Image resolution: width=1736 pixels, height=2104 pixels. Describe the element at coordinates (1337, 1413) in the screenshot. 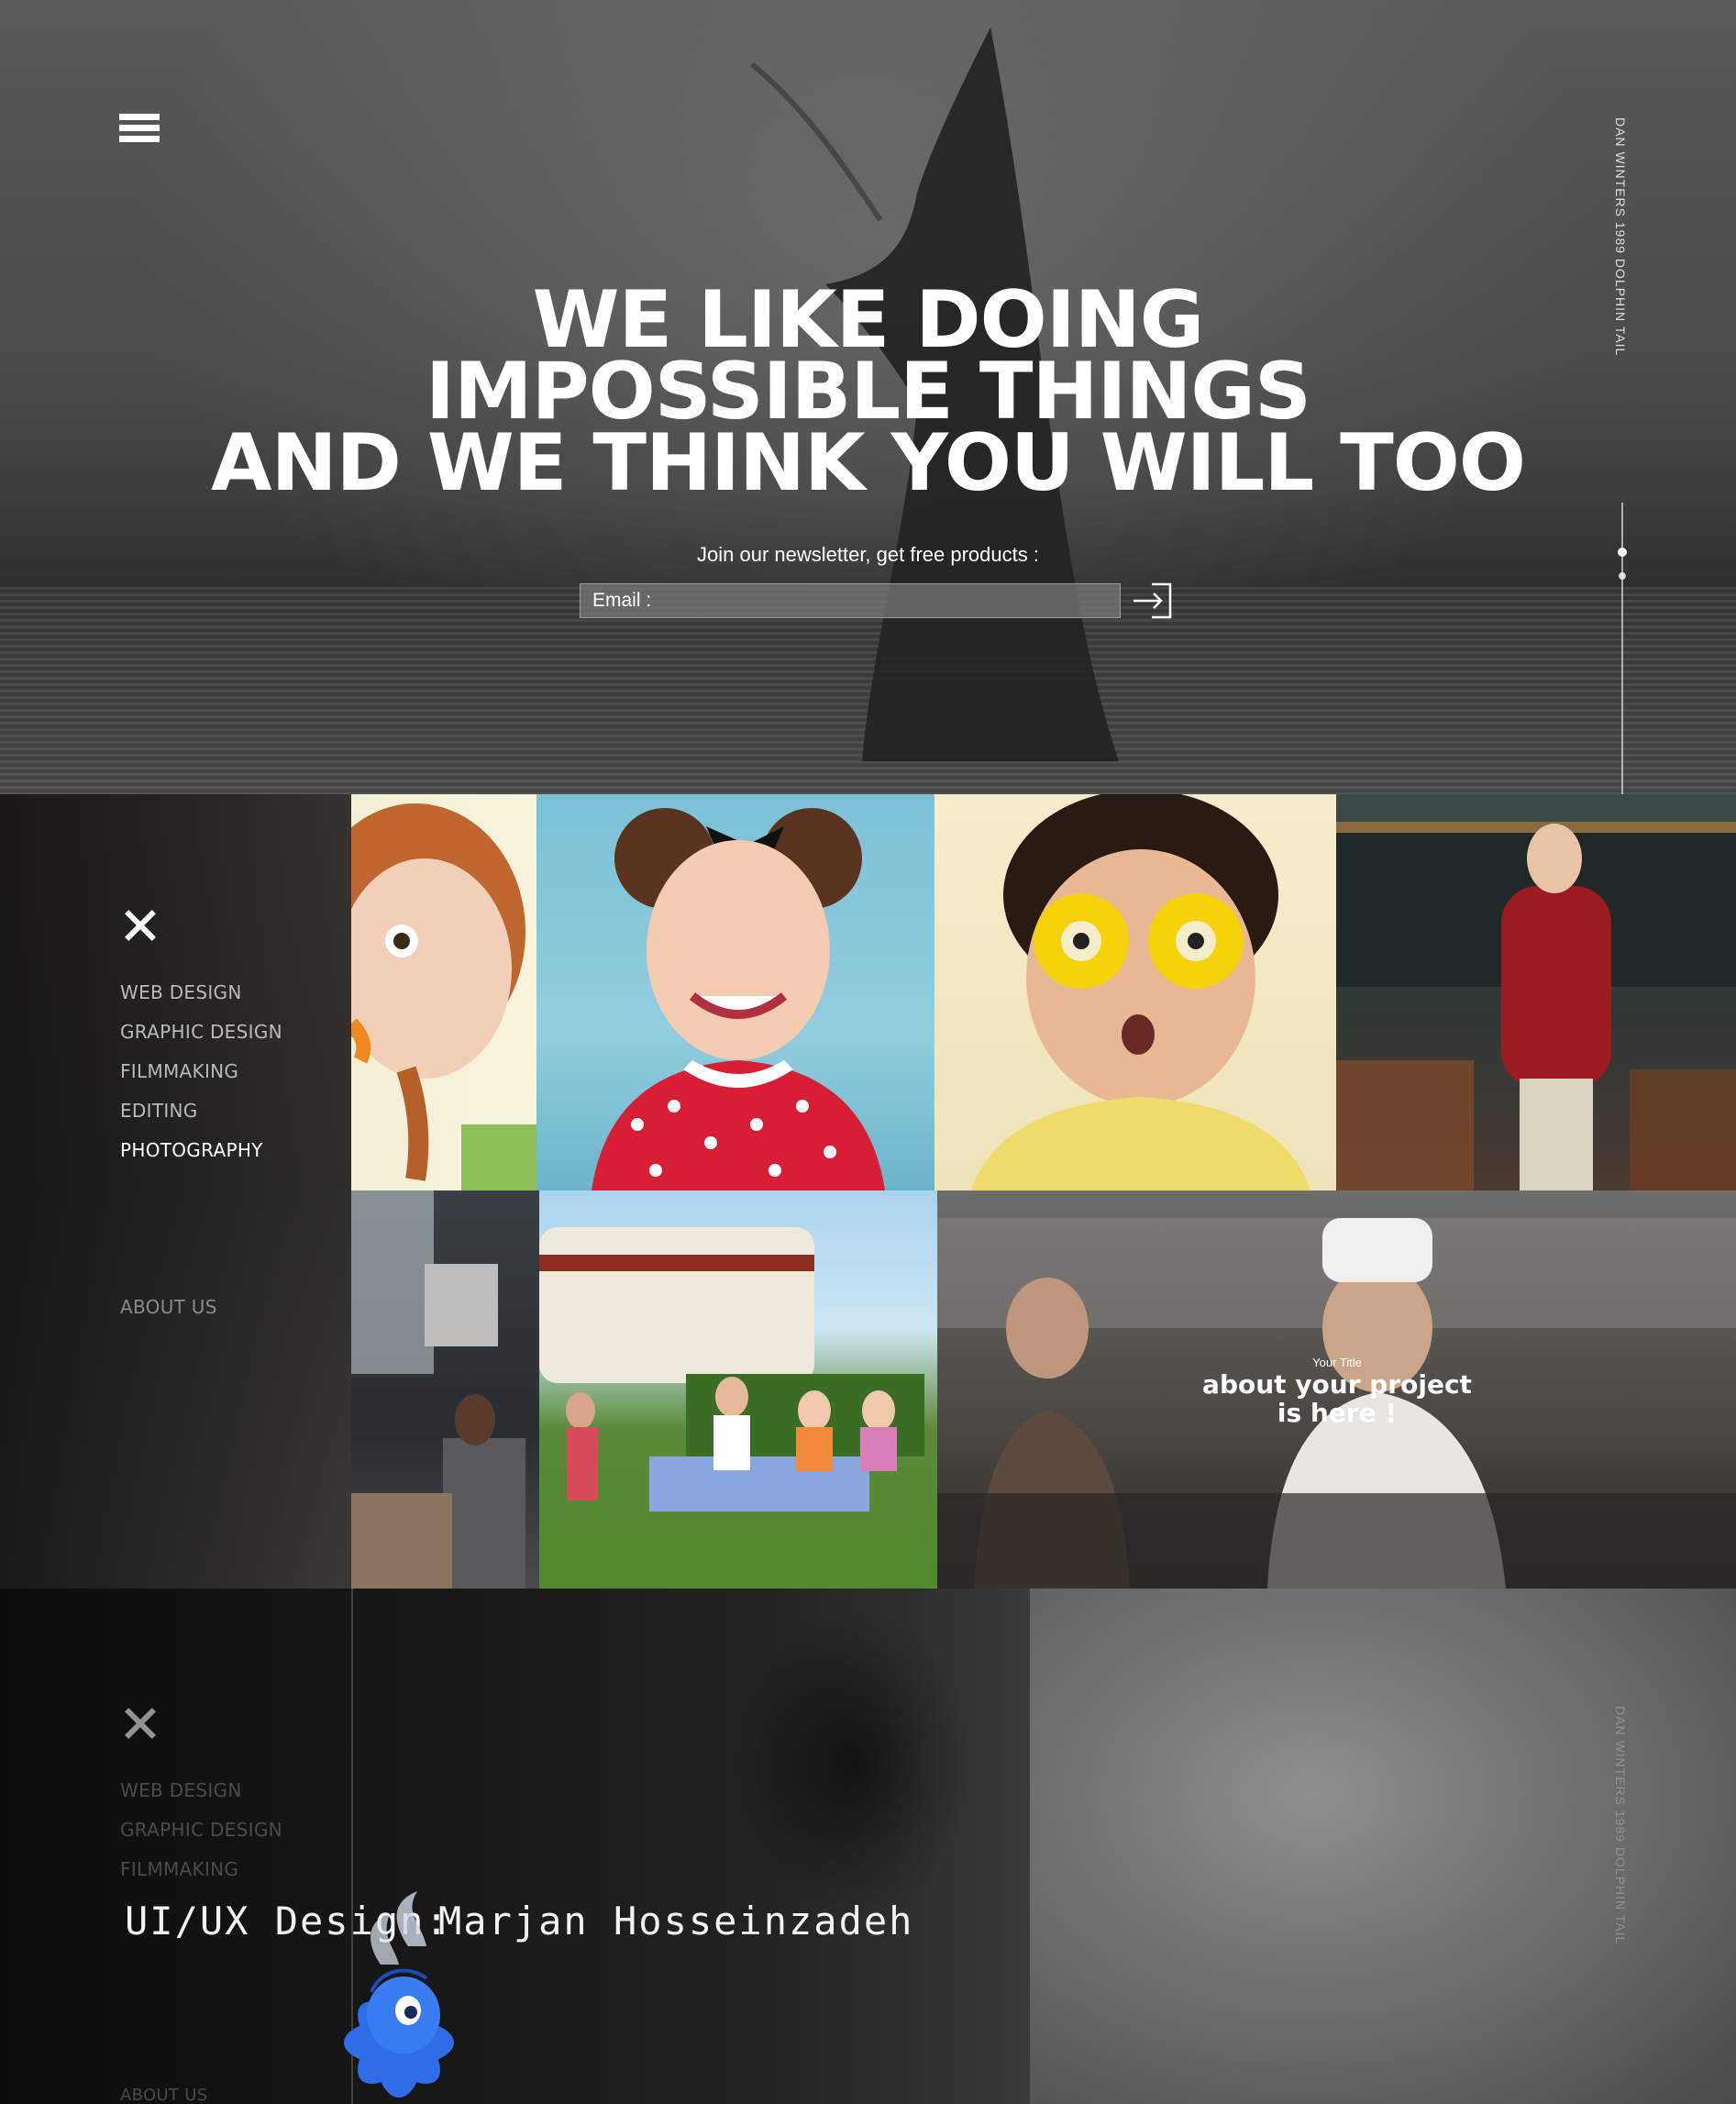

I see `project-title-line-2: is here !` at that location.